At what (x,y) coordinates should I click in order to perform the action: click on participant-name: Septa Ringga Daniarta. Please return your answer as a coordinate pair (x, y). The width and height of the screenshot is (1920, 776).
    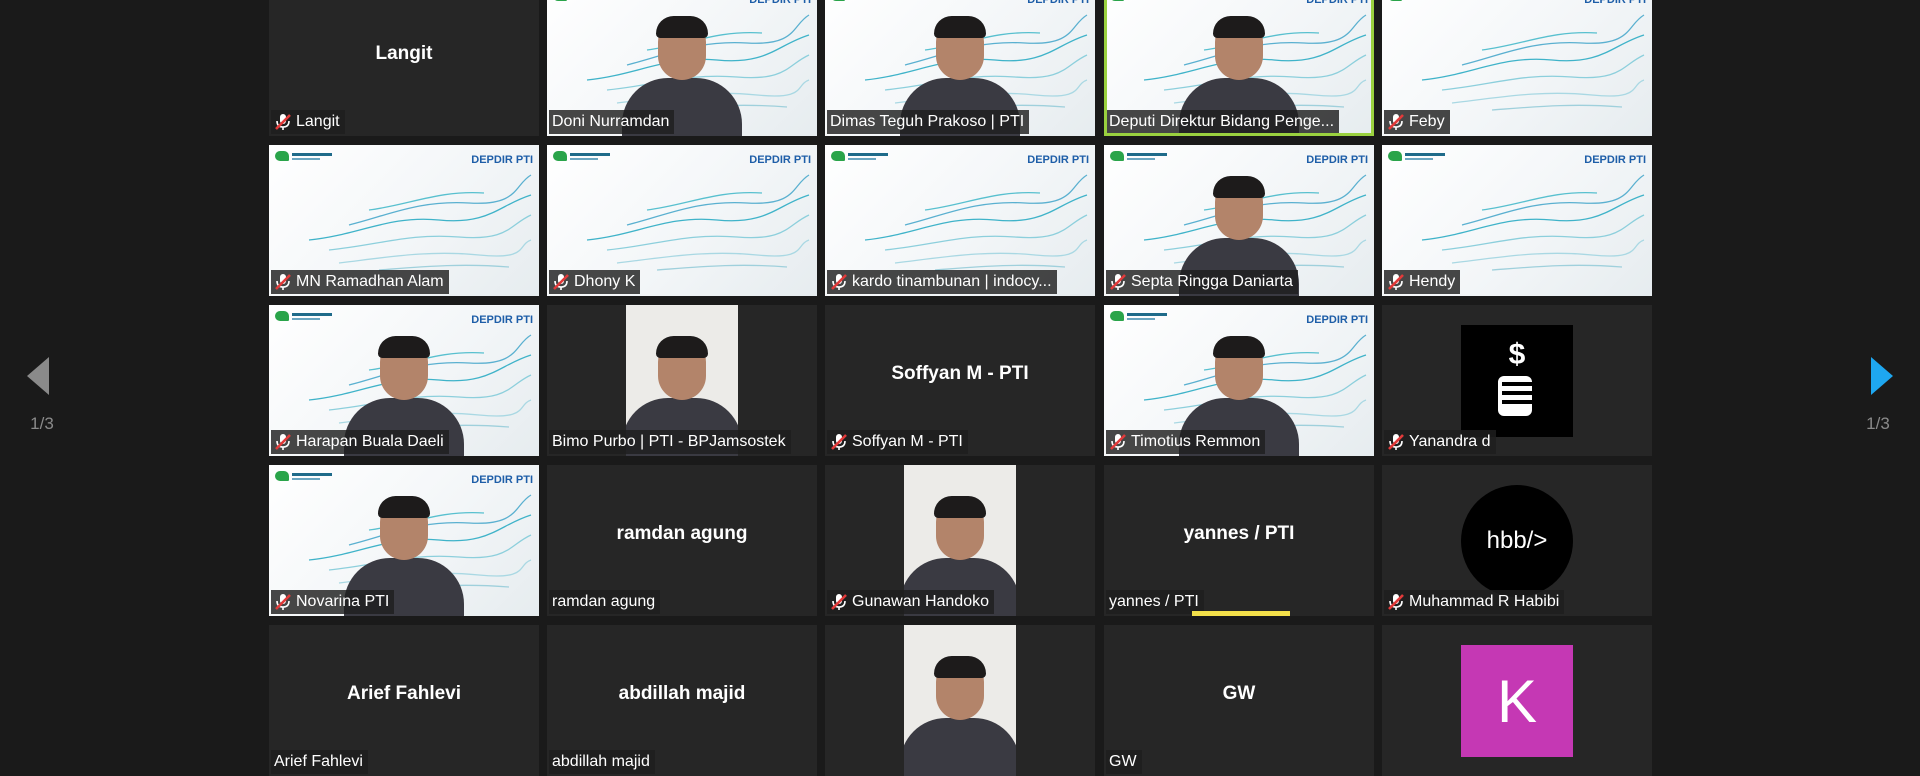
    Looking at the image, I should click on (1212, 281).